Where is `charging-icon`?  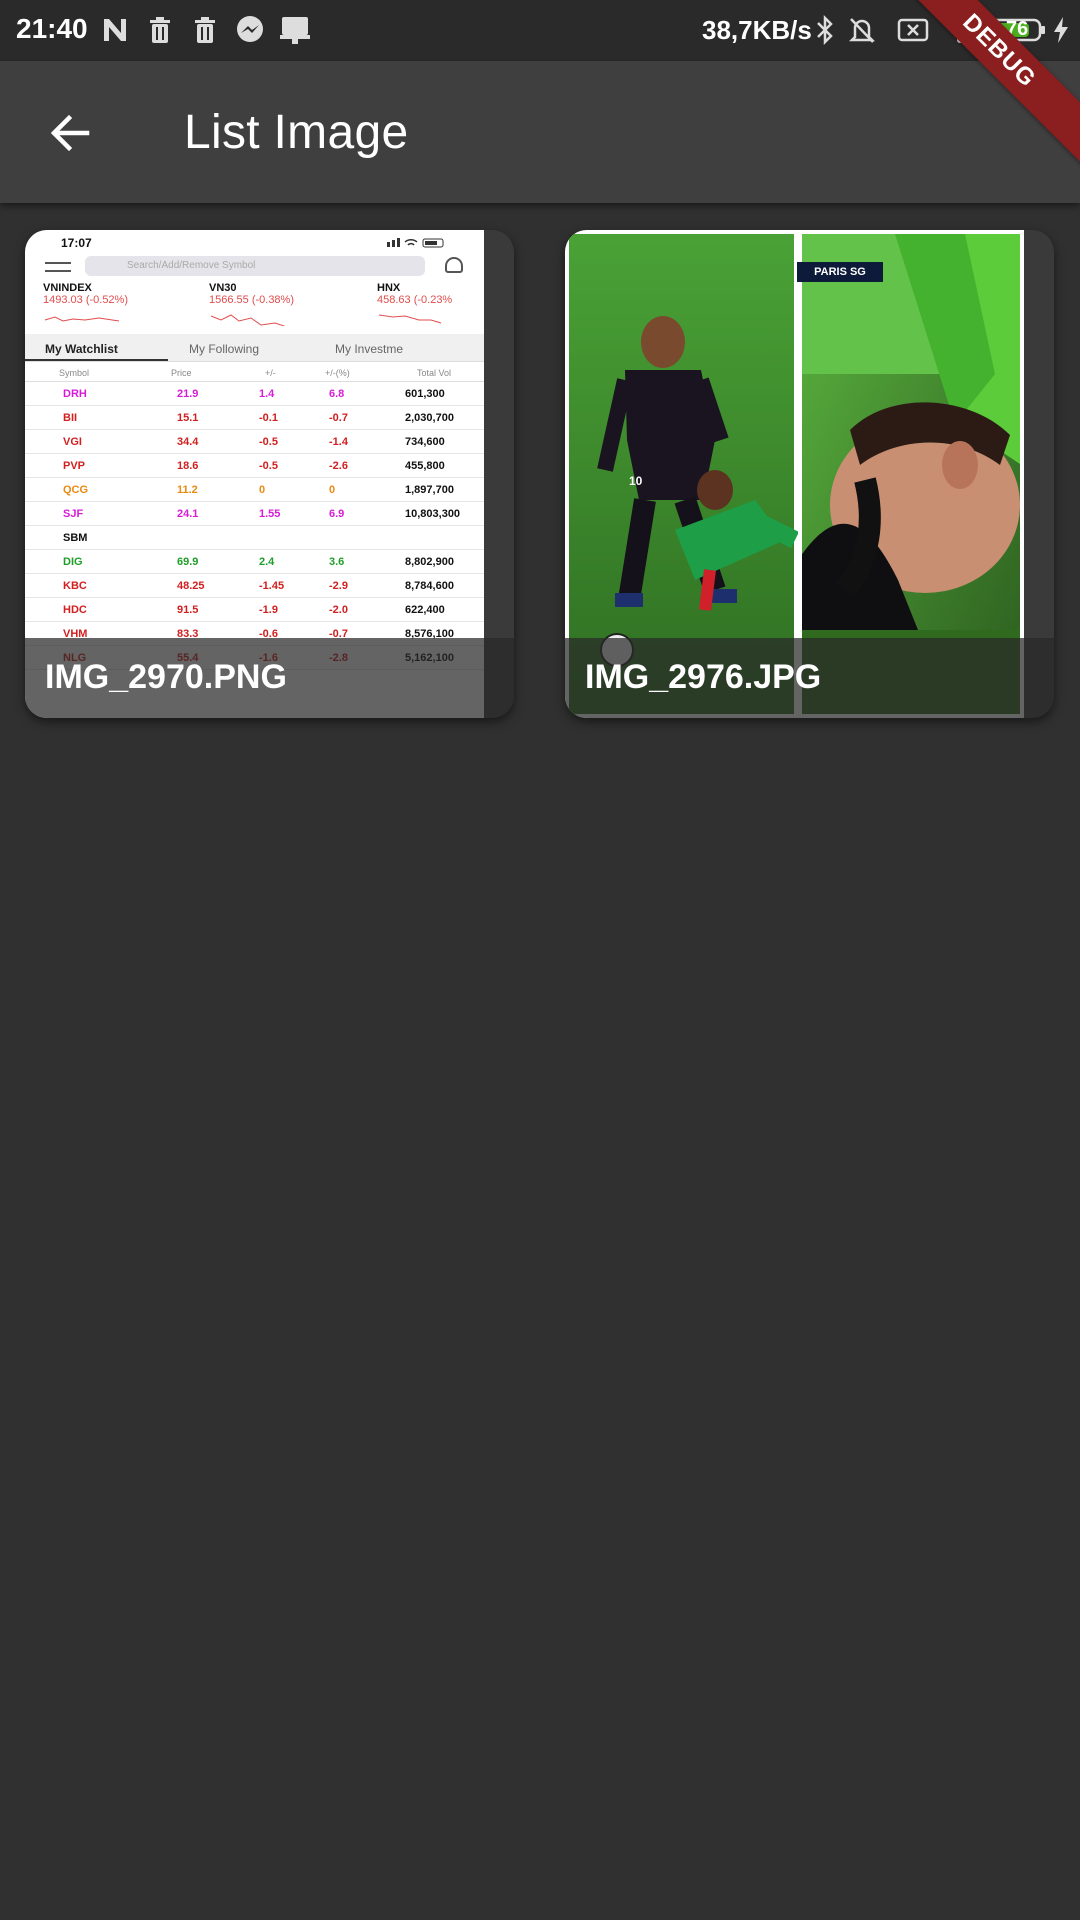 charging-icon is located at coordinates (1061, 30).